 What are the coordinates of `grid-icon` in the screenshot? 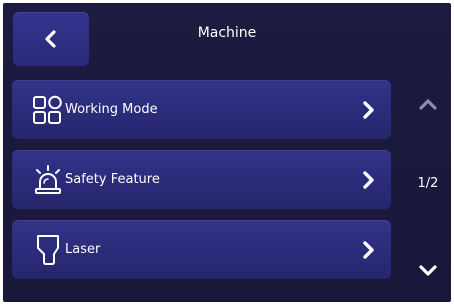 It's located at (47, 109).